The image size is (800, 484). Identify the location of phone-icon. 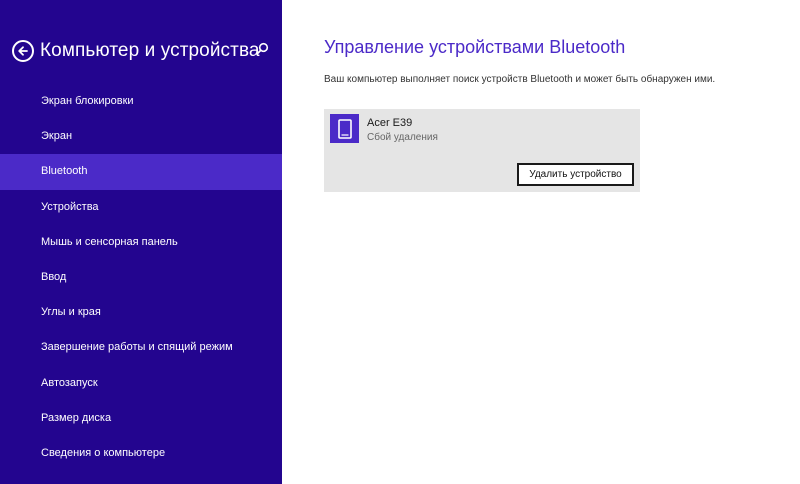
(344, 128).